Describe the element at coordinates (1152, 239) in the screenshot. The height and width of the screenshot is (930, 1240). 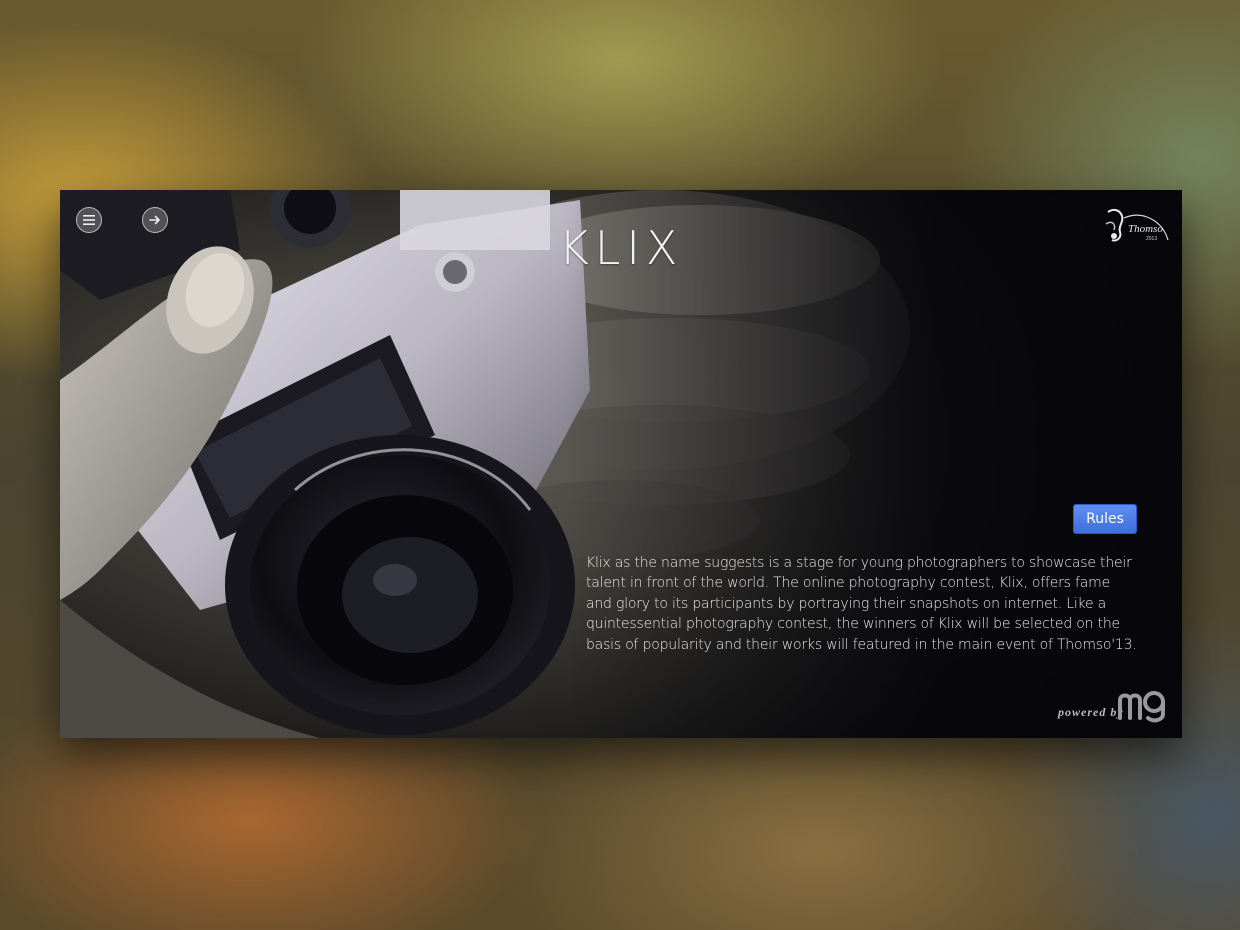
I see `logo-year: 2013` at that location.